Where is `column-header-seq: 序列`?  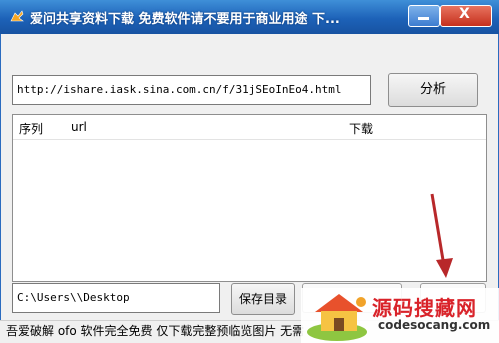 column-header-seq: 序列 is located at coordinates (31, 128).